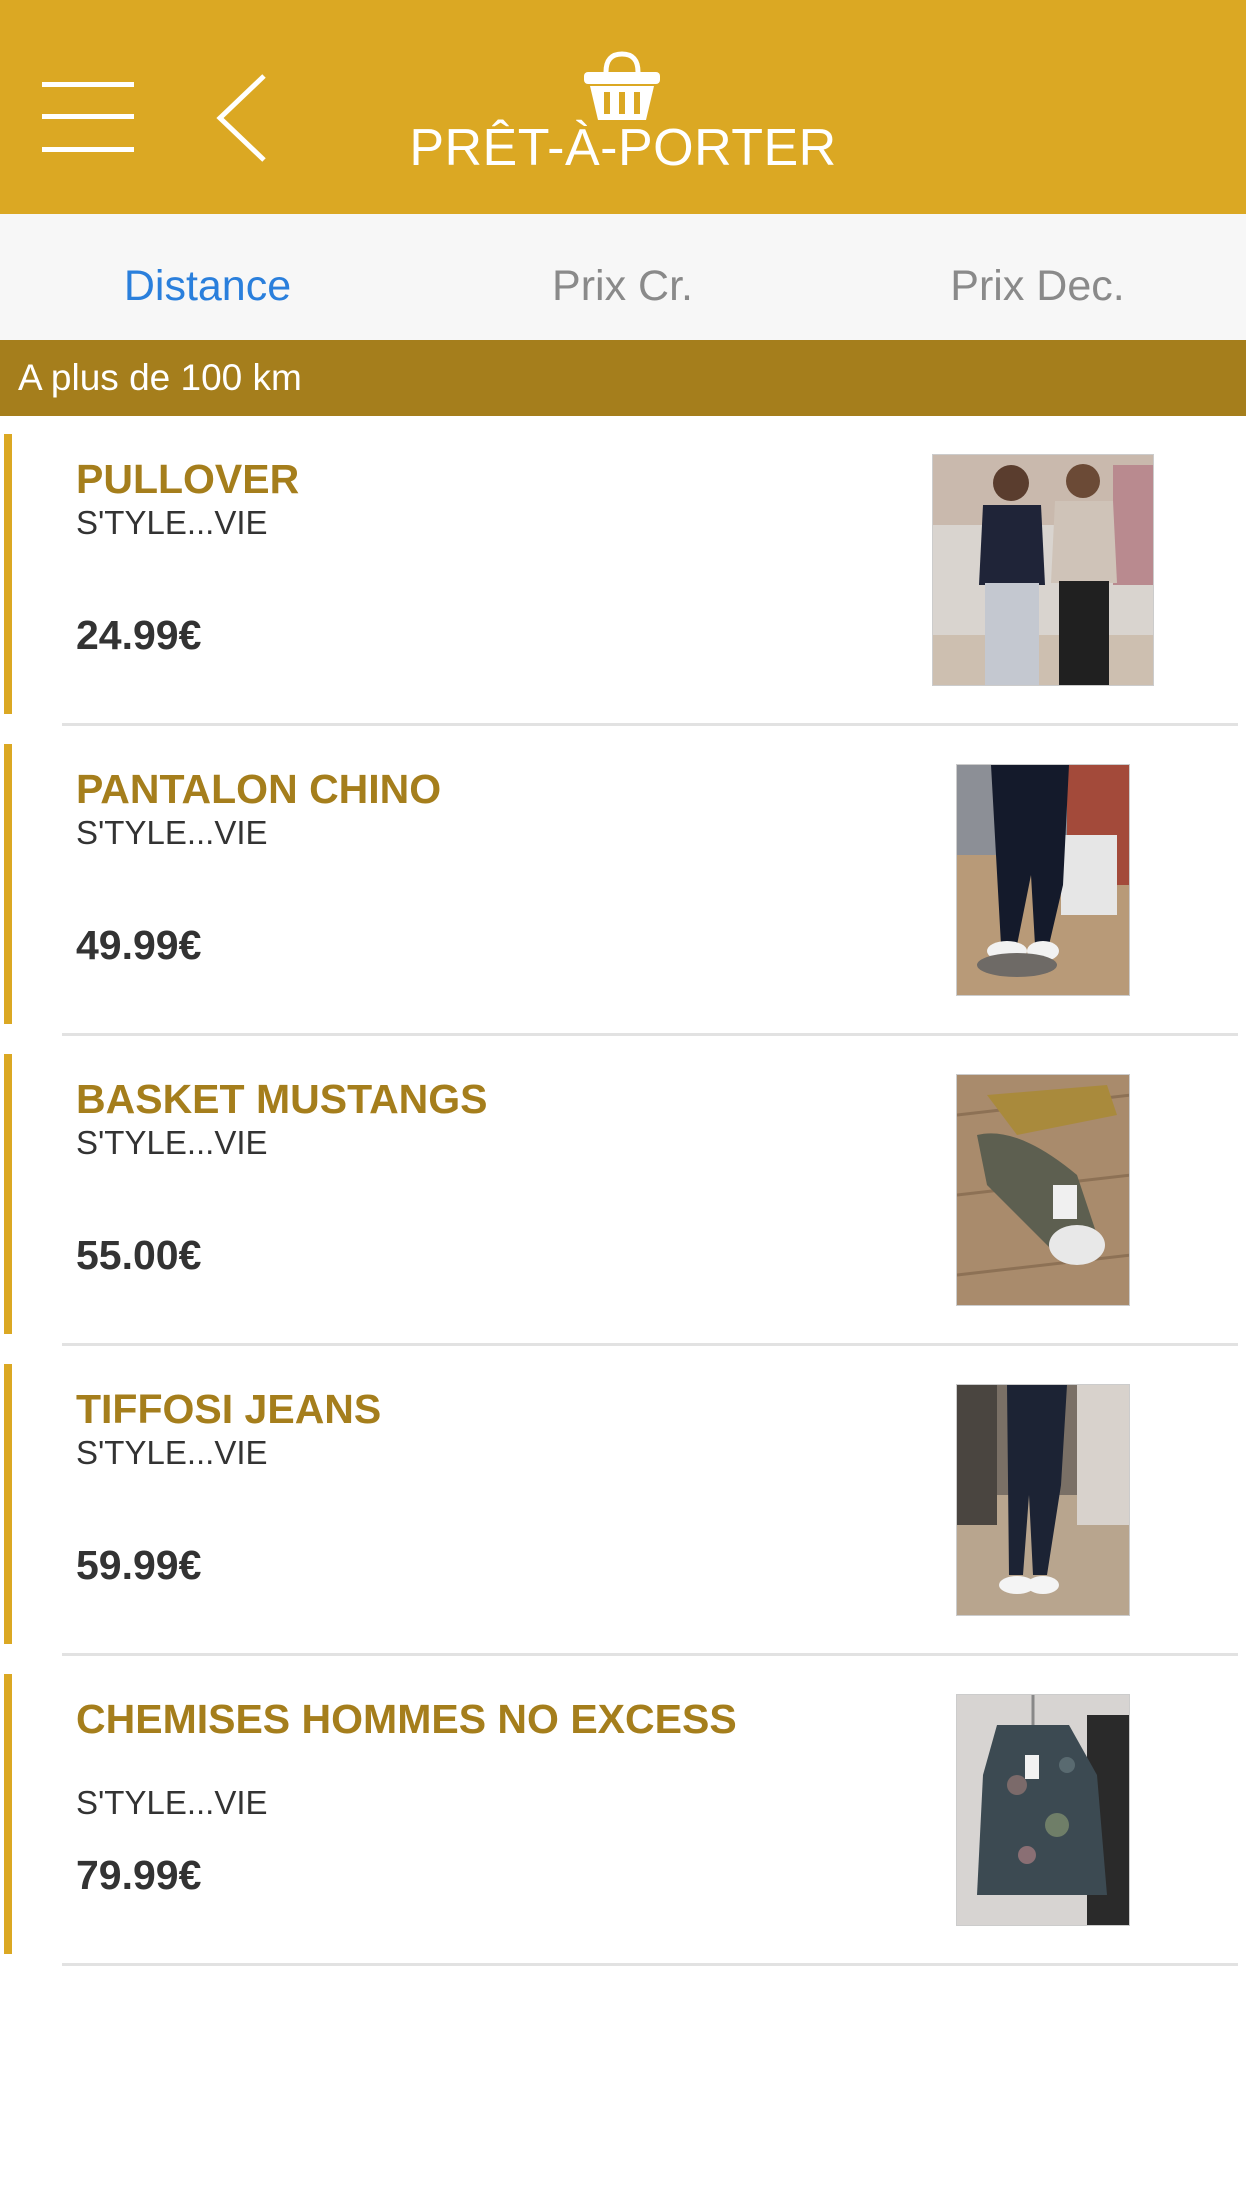 The height and width of the screenshot is (2208, 1246). Describe the element at coordinates (622, 85) in the screenshot. I see `shopping-basket-icon` at that location.